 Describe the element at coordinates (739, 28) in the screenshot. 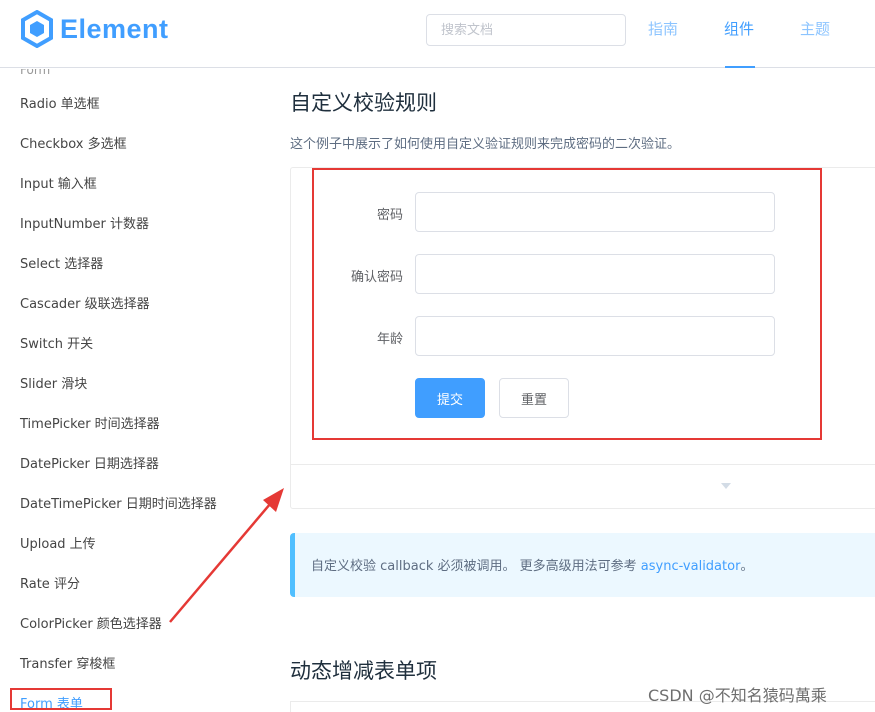

I see `nav-components: 组件` at that location.